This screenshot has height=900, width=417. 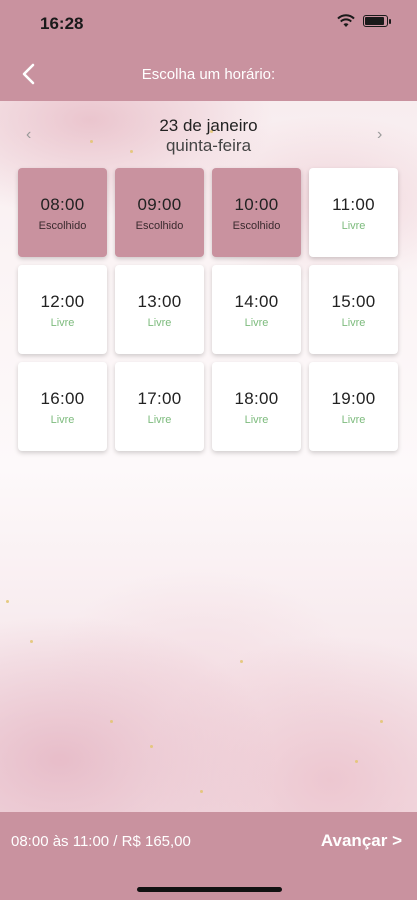 I want to click on time-slot: 09:00 Escolhido, so click(x=159, y=212).